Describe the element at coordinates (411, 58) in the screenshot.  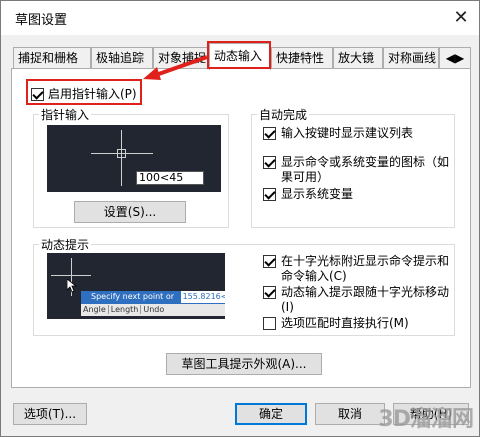
I see `tab-symmetric-draw: 对称画线` at that location.